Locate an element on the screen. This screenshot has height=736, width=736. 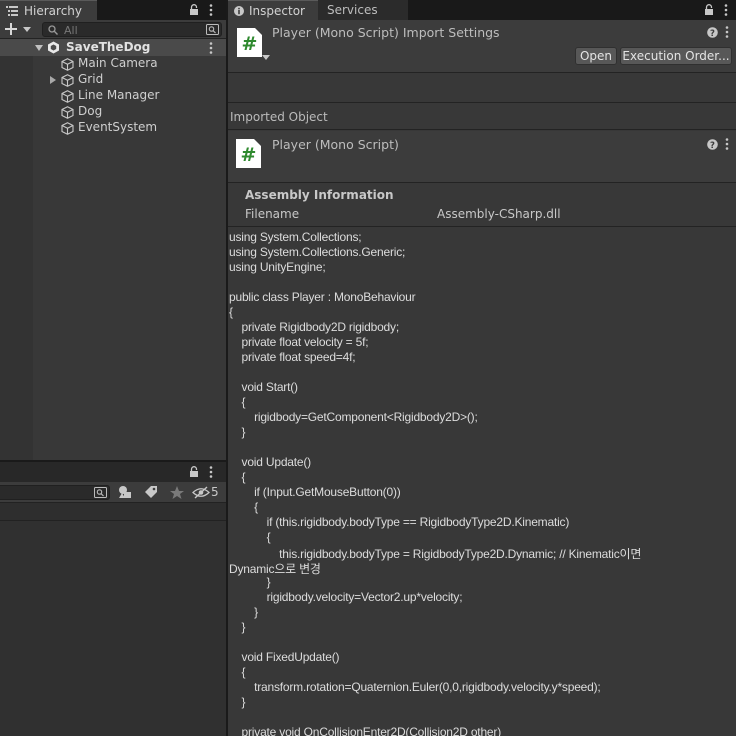
hidden-packages-eye-icon is located at coordinates (201, 492).